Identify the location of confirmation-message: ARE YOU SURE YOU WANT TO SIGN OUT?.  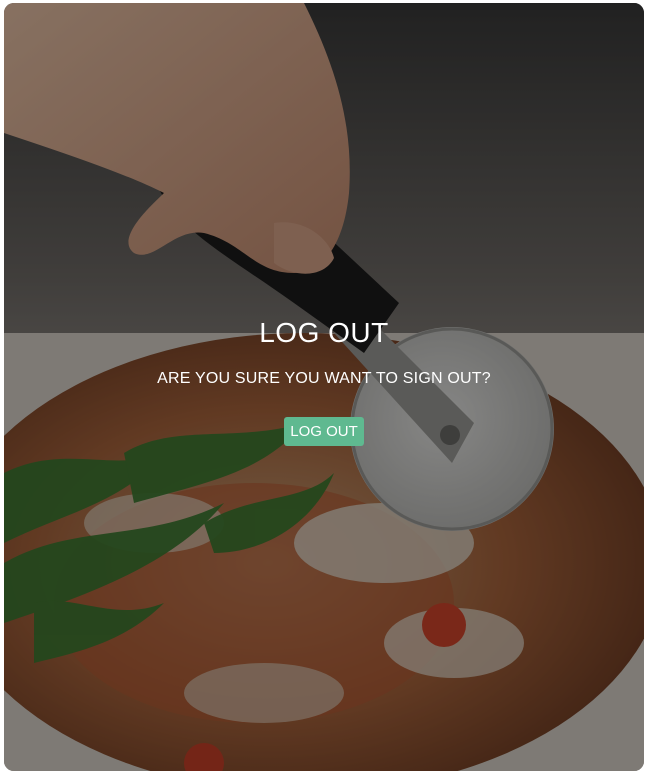
(324, 378).